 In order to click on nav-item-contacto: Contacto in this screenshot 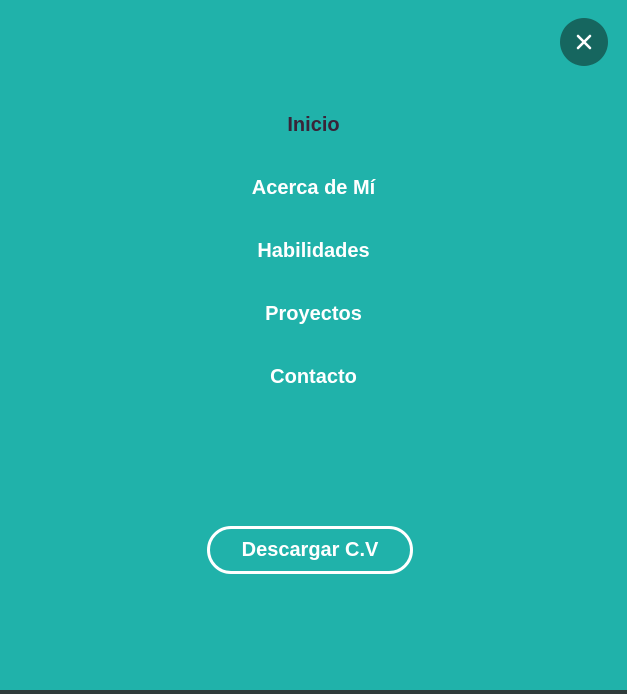, I will do `click(313, 391)`.